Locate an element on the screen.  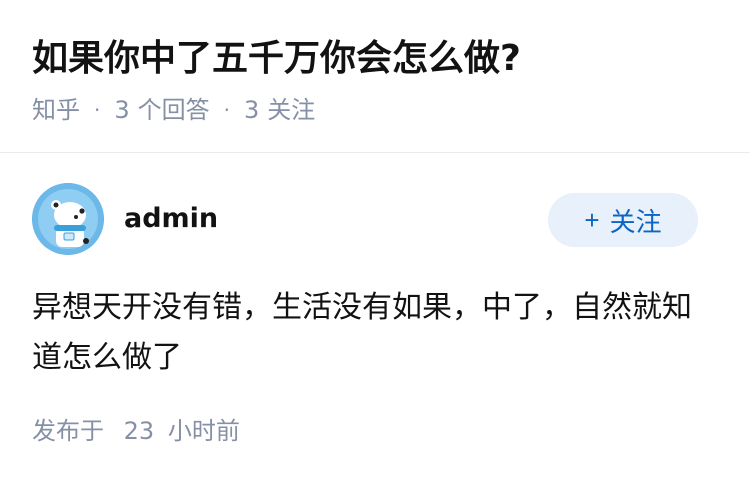
answer-count: 3 is located at coordinates (122, 110).